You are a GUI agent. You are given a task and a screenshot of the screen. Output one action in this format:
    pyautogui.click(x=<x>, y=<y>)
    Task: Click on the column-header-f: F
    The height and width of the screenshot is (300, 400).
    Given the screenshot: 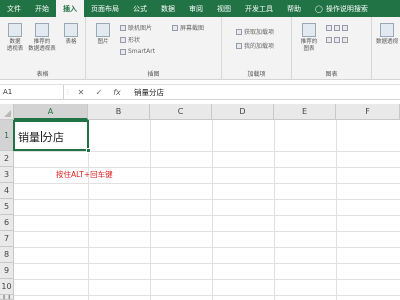 What is the action you would take?
    pyautogui.click(x=368, y=112)
    